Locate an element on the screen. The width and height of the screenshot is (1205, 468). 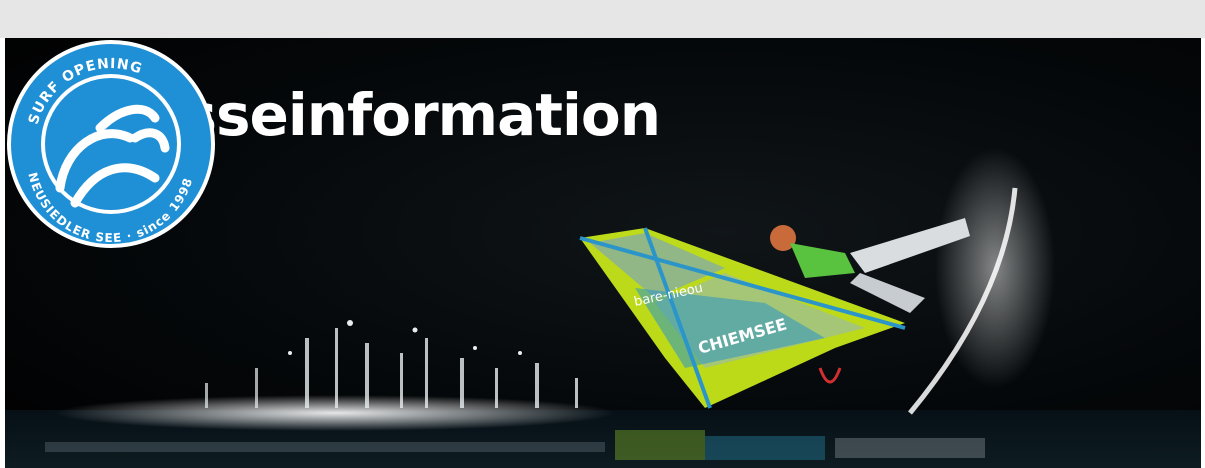
top-bar is located at coordinates (602, 19).